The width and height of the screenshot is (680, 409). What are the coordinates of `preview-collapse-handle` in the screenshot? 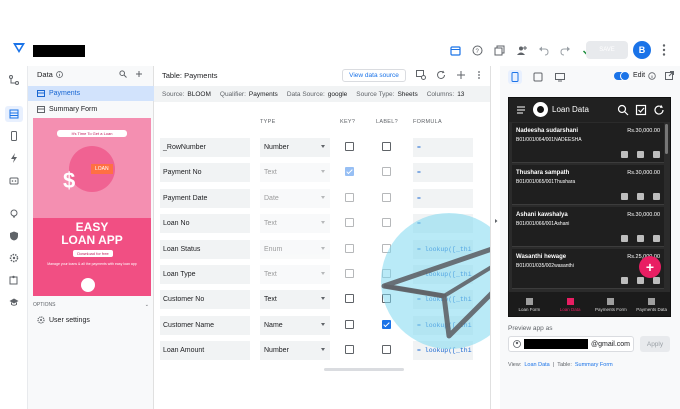 It's located at (495, 237).